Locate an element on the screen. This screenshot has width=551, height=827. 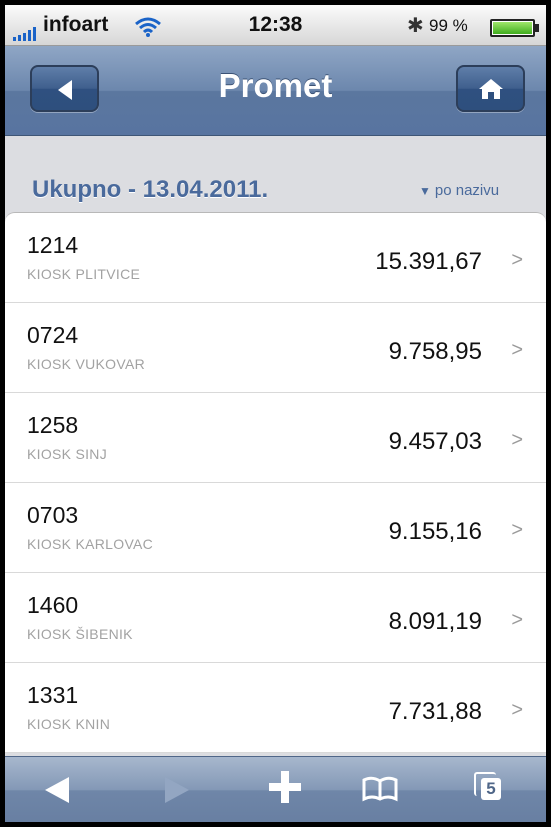
pages-count: 5 is located at coordinates (491, 789).